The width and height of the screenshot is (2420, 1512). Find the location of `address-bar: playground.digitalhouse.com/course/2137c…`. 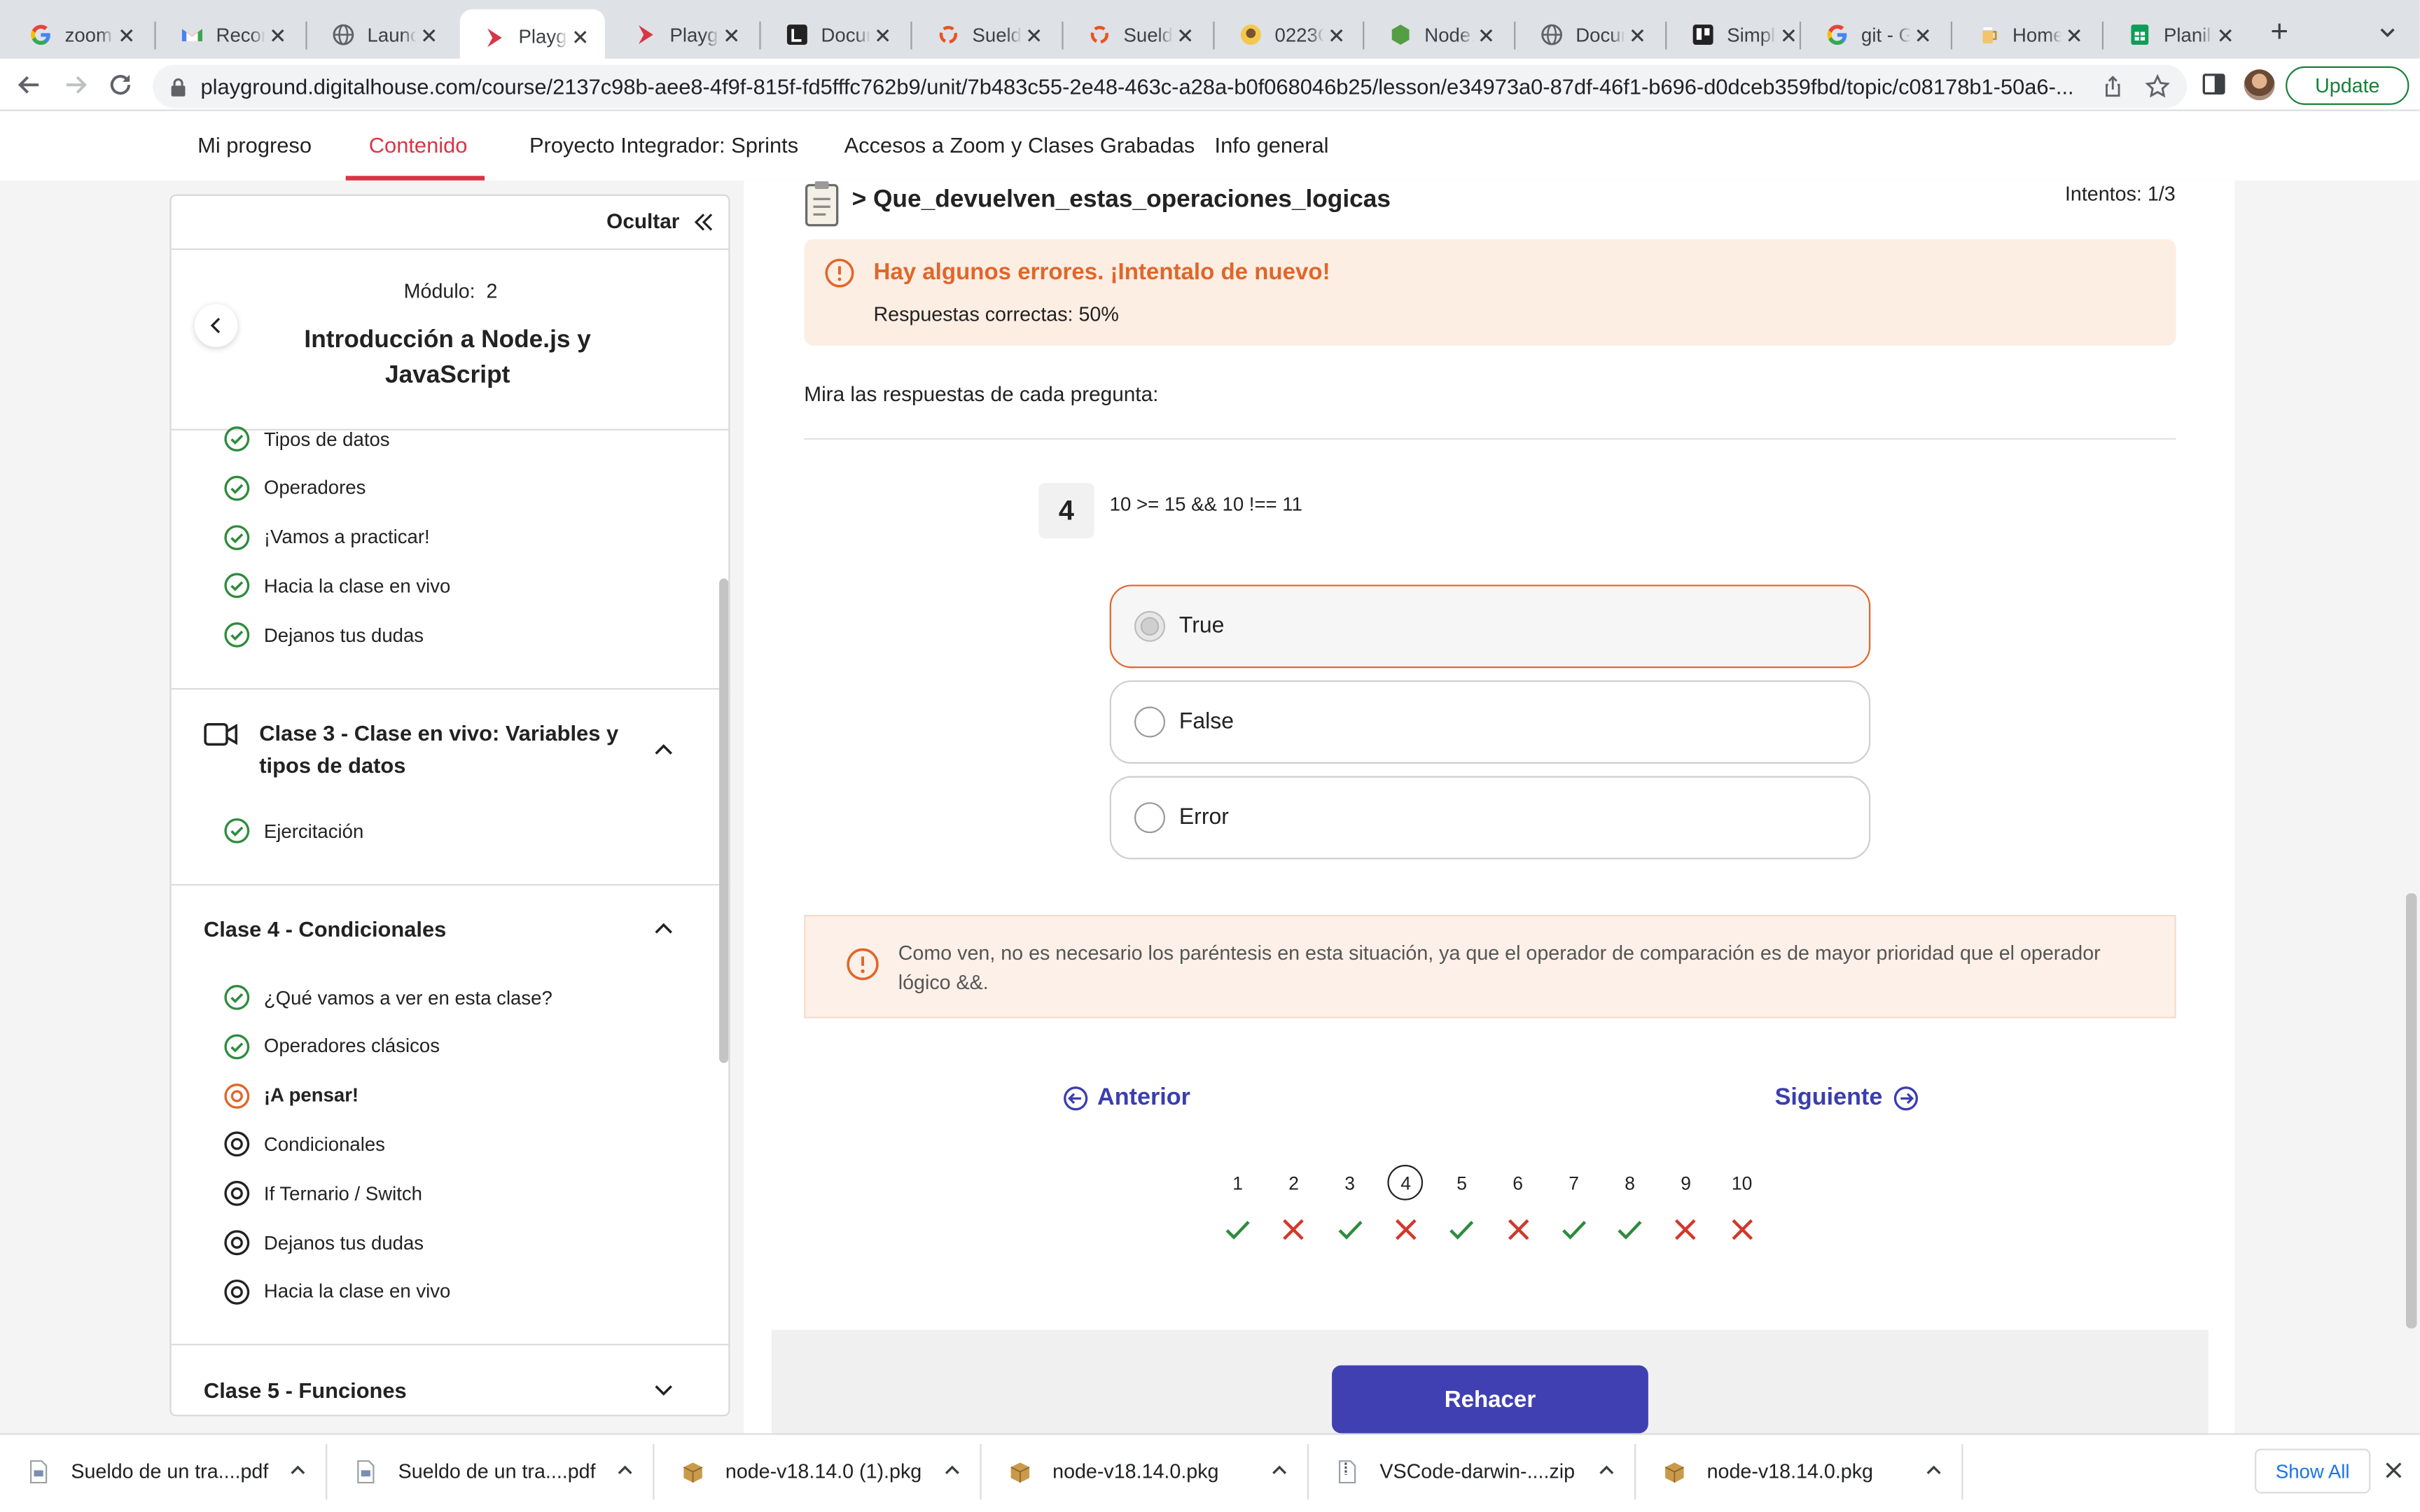

address-bar: playground.digitalhouse.com/course/2137c… is located at coordinates (1170, 86).